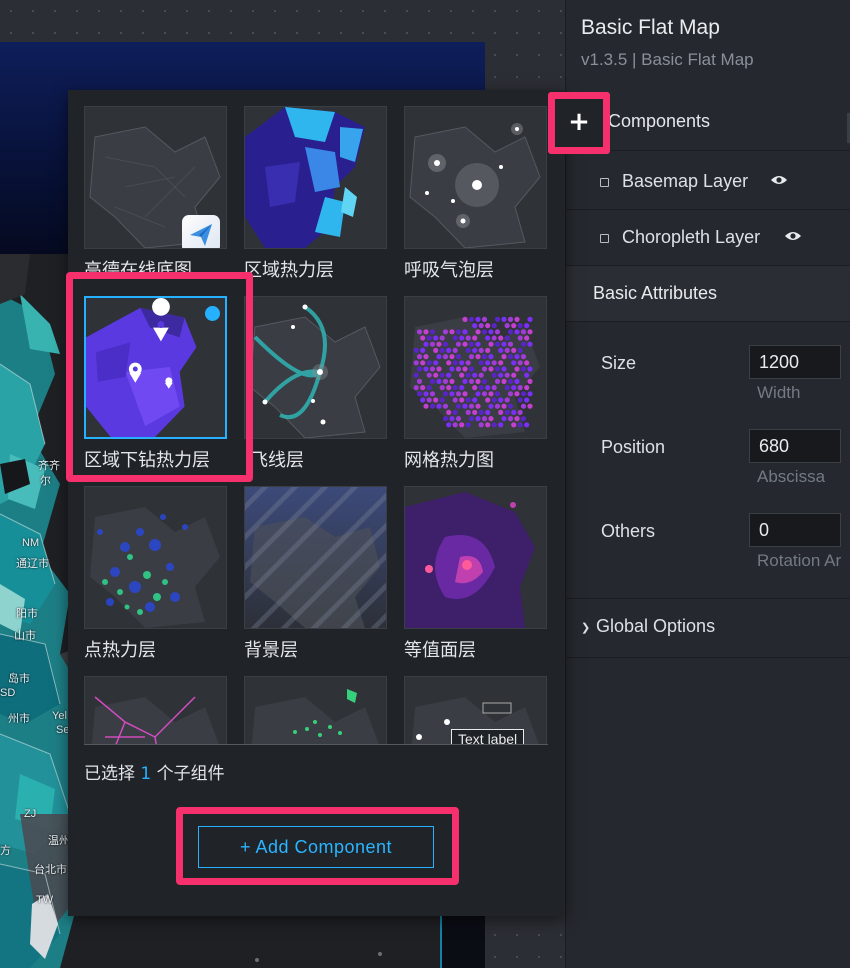  I want to click on tile-background: 背景层, so click(315, 573).